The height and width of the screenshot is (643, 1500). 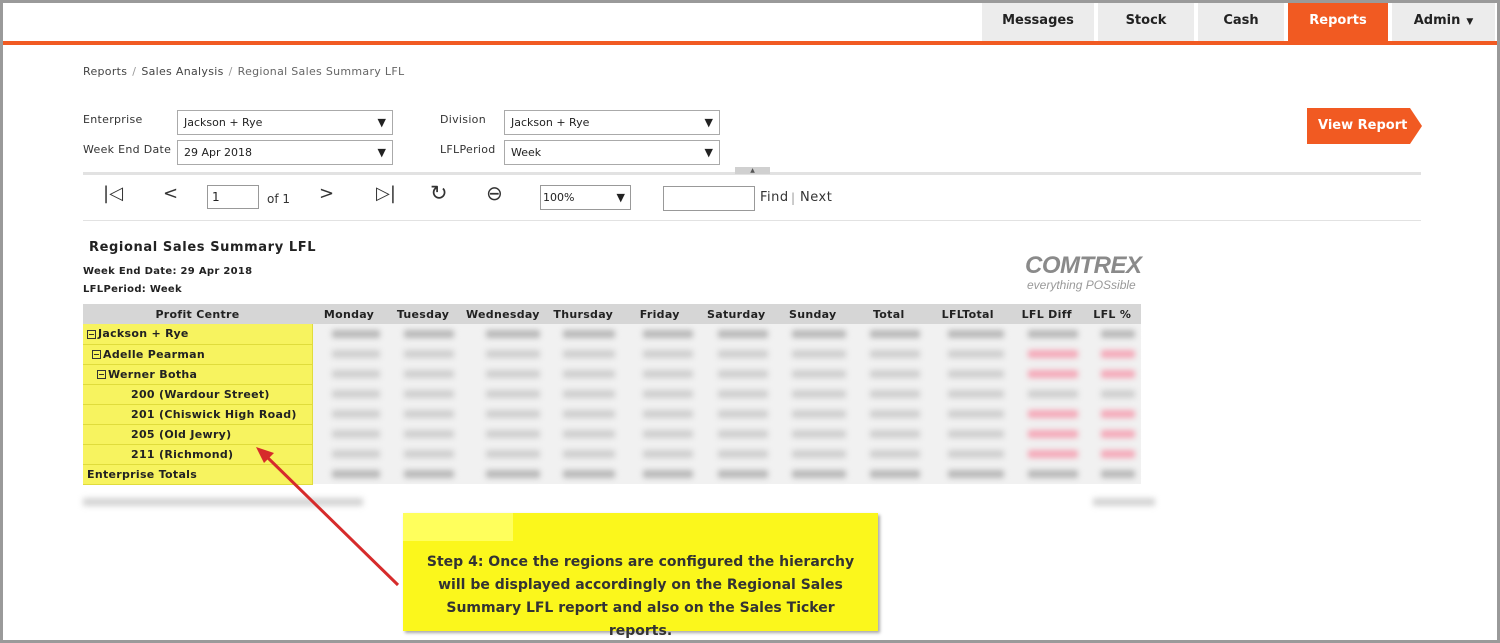 I want to click on nav-reports: Reports, so click(x=1338, y=22).